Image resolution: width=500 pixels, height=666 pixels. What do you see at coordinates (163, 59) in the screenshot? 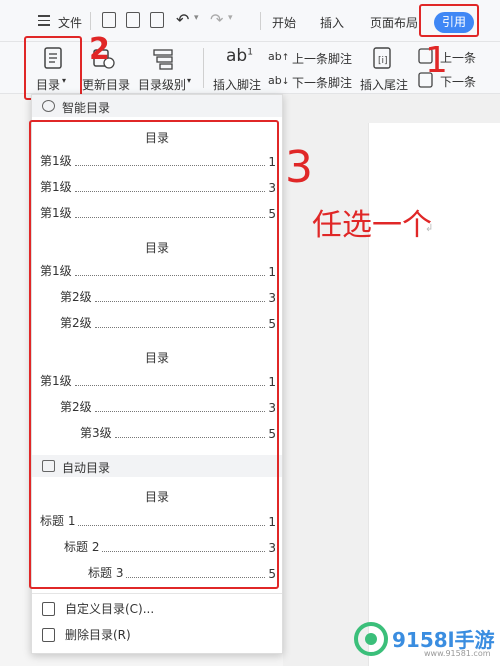
I see `toc-level-icon` at bounding box center [163, 59].